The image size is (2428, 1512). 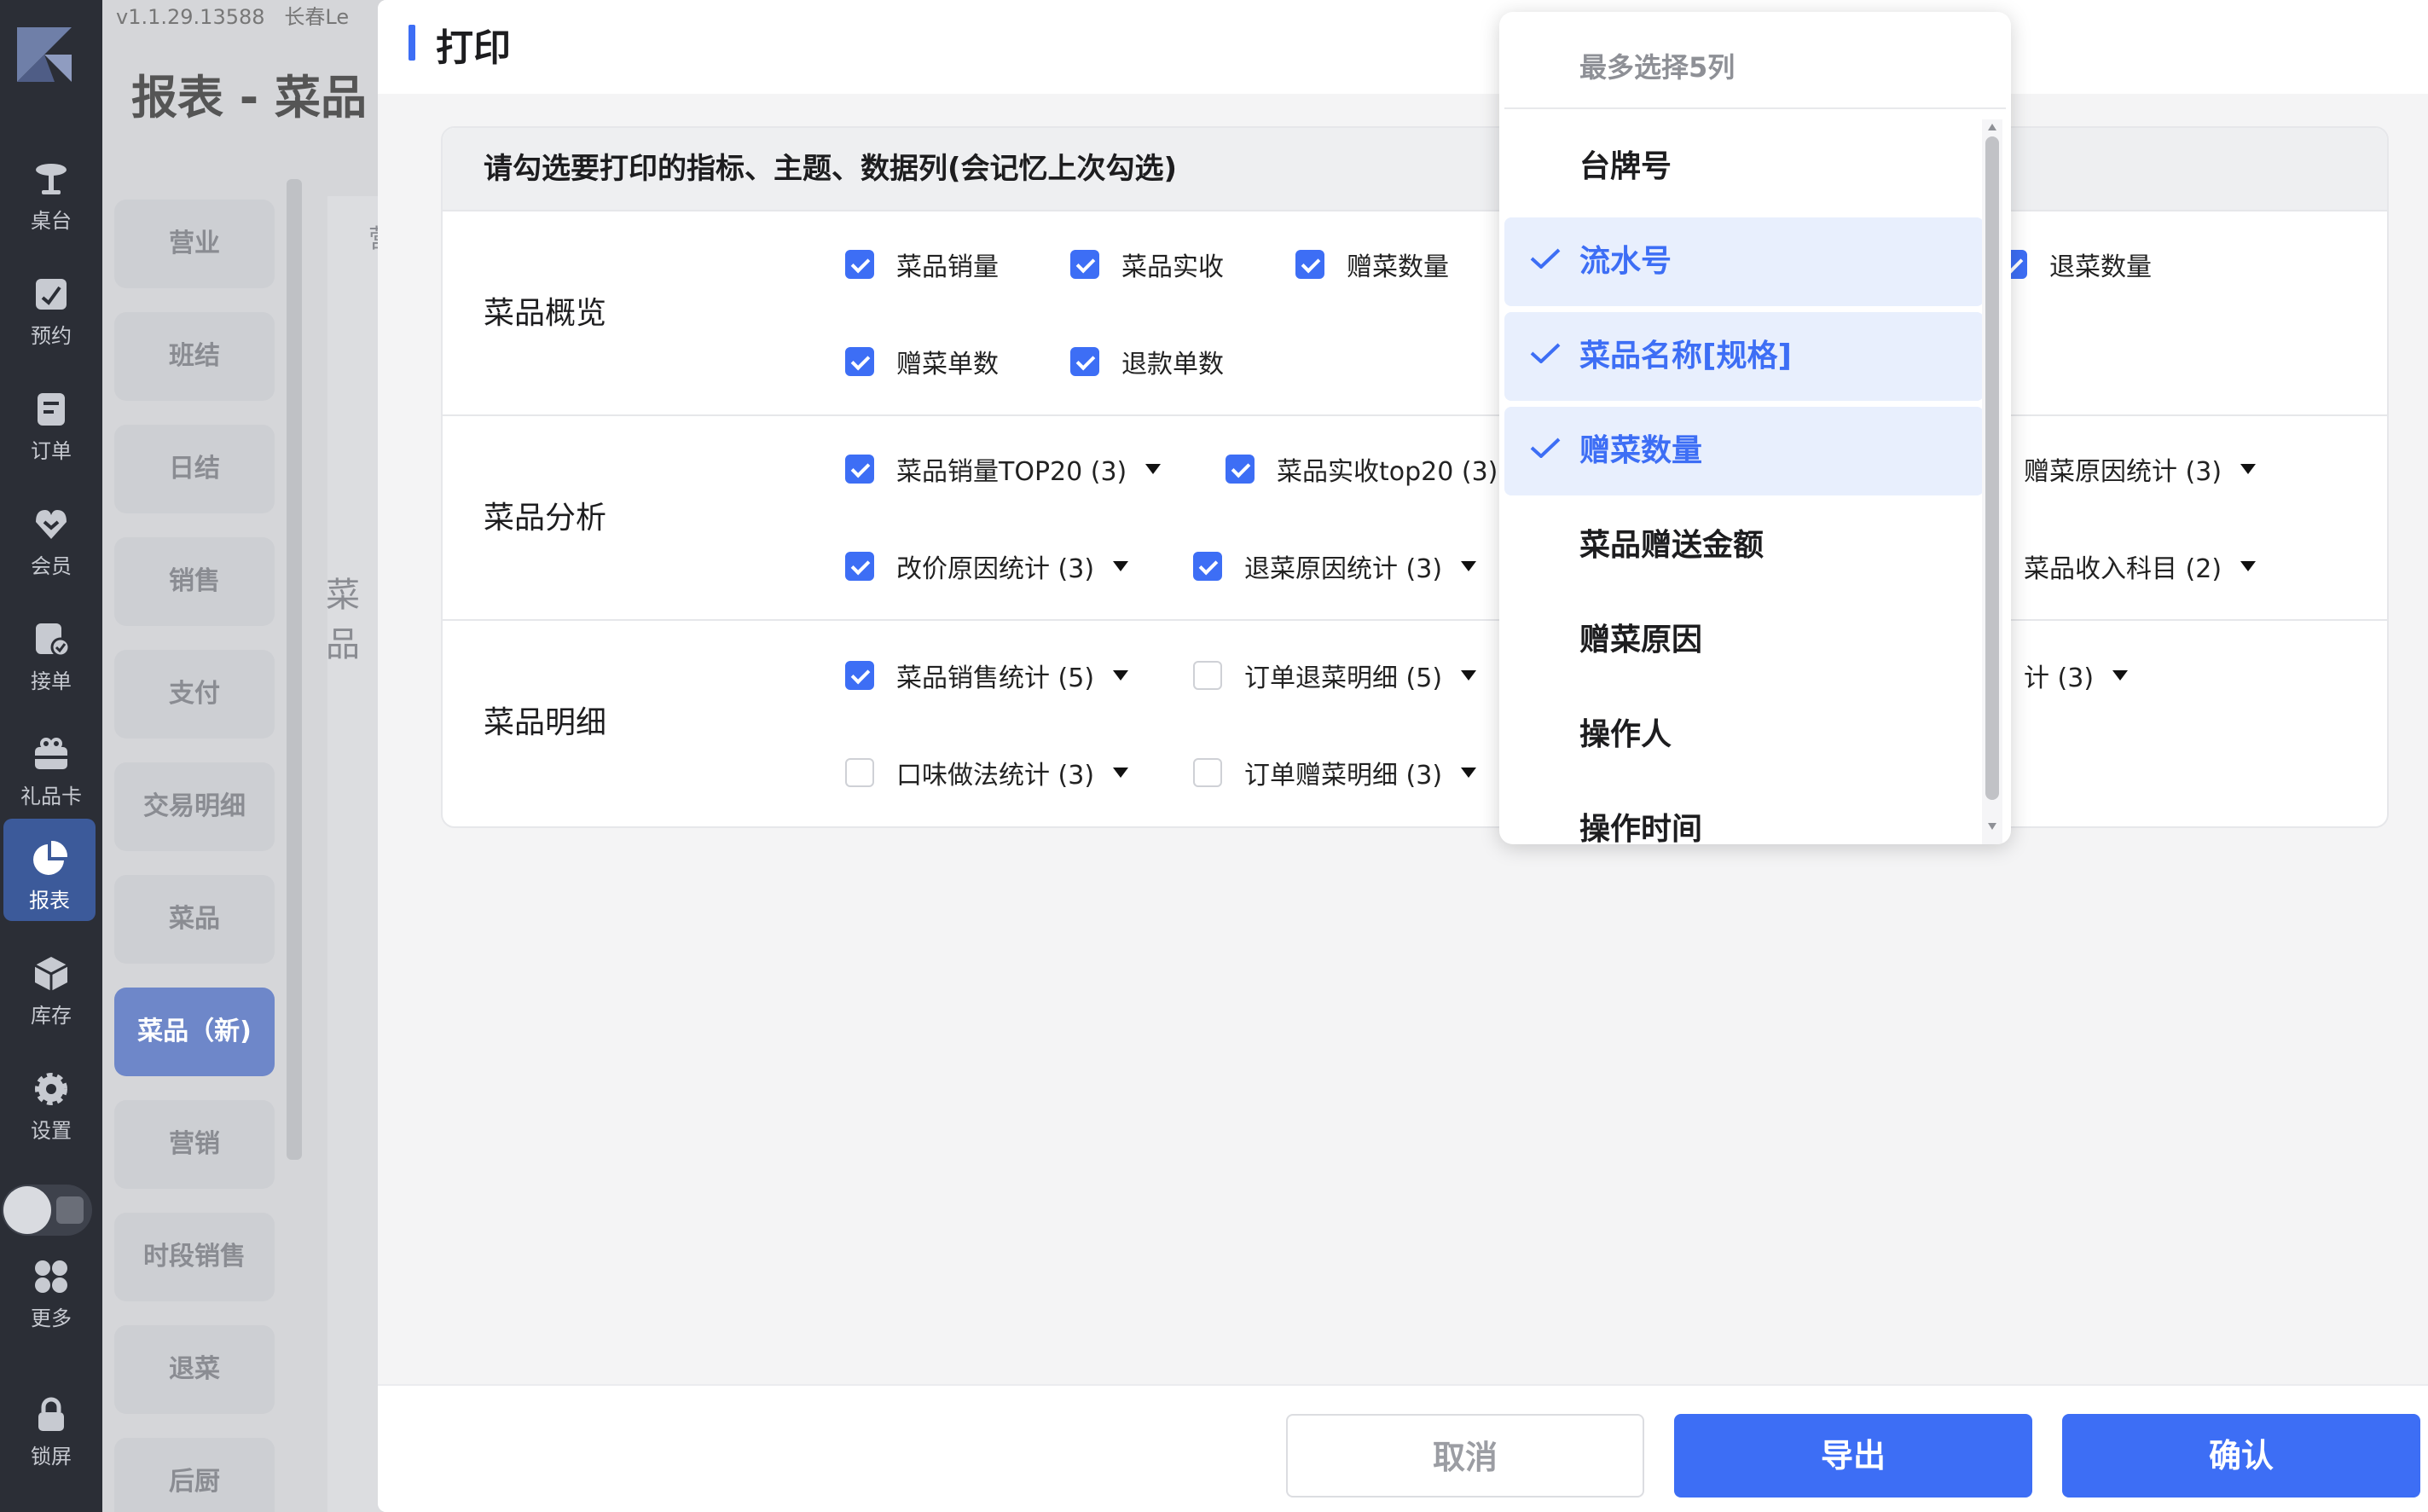 What do you see at coordinates (474, 48) in the screenshot?
I see `dialog-title: 打印` at bounding box center [474, 48].